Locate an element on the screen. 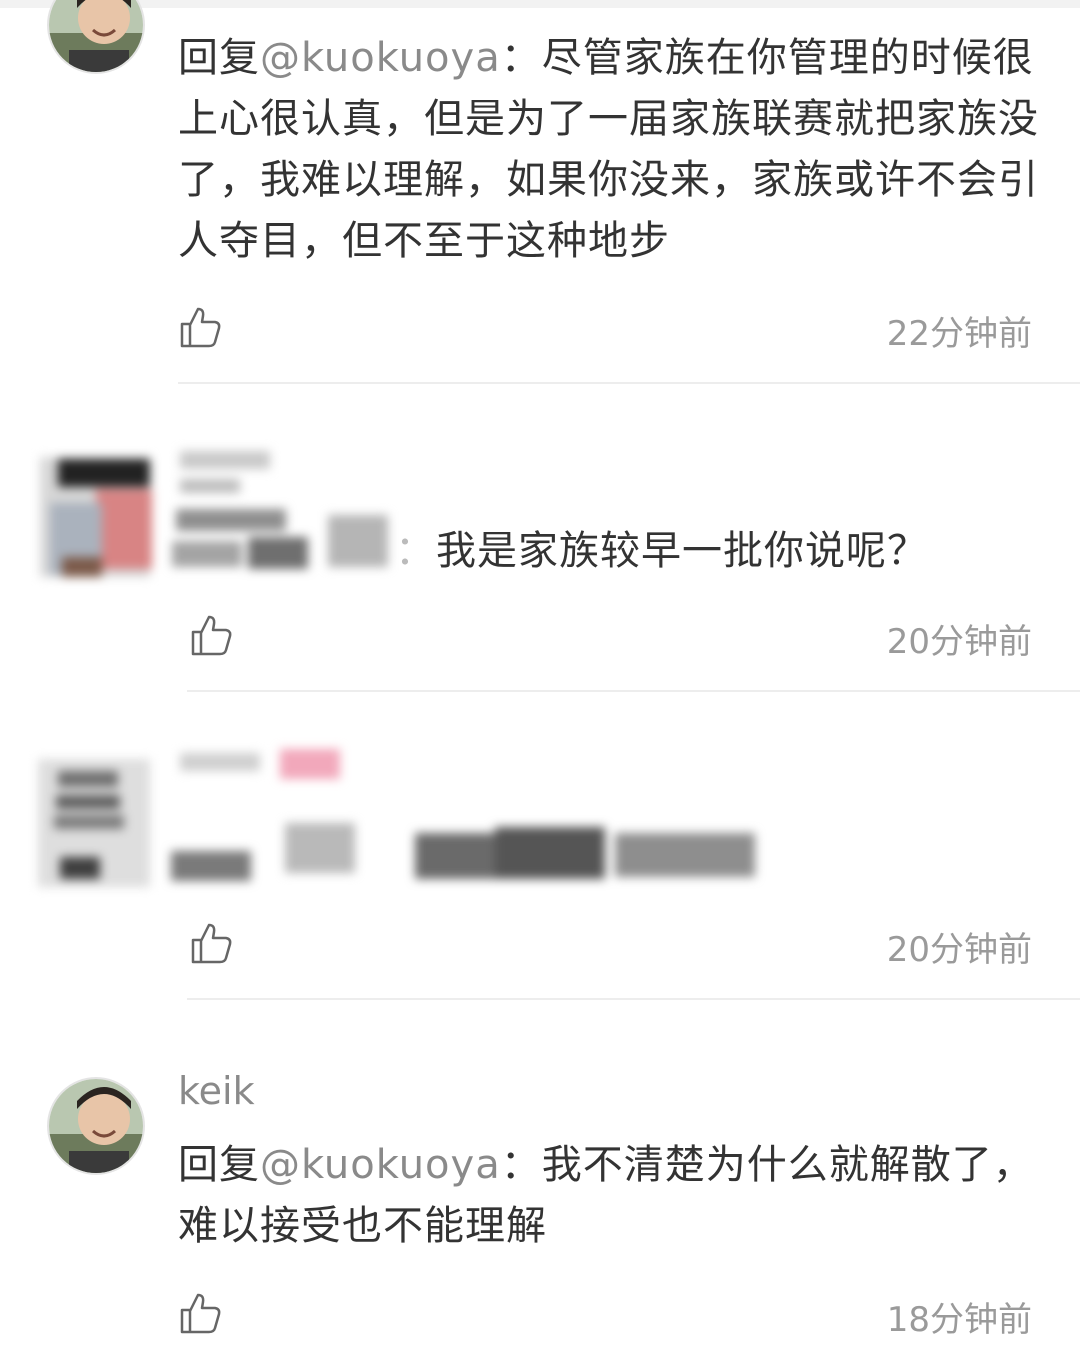 The height and width of the screenshot is (1365, 1080). comment-text: ：我是家族较早一批你说呢？ is located at coordinates (715, 551).